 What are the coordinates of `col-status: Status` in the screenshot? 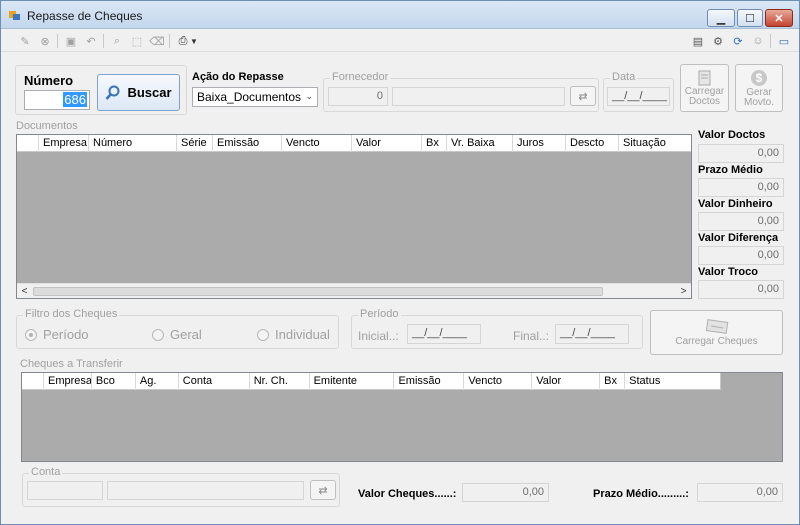 It's located at (672, 381).